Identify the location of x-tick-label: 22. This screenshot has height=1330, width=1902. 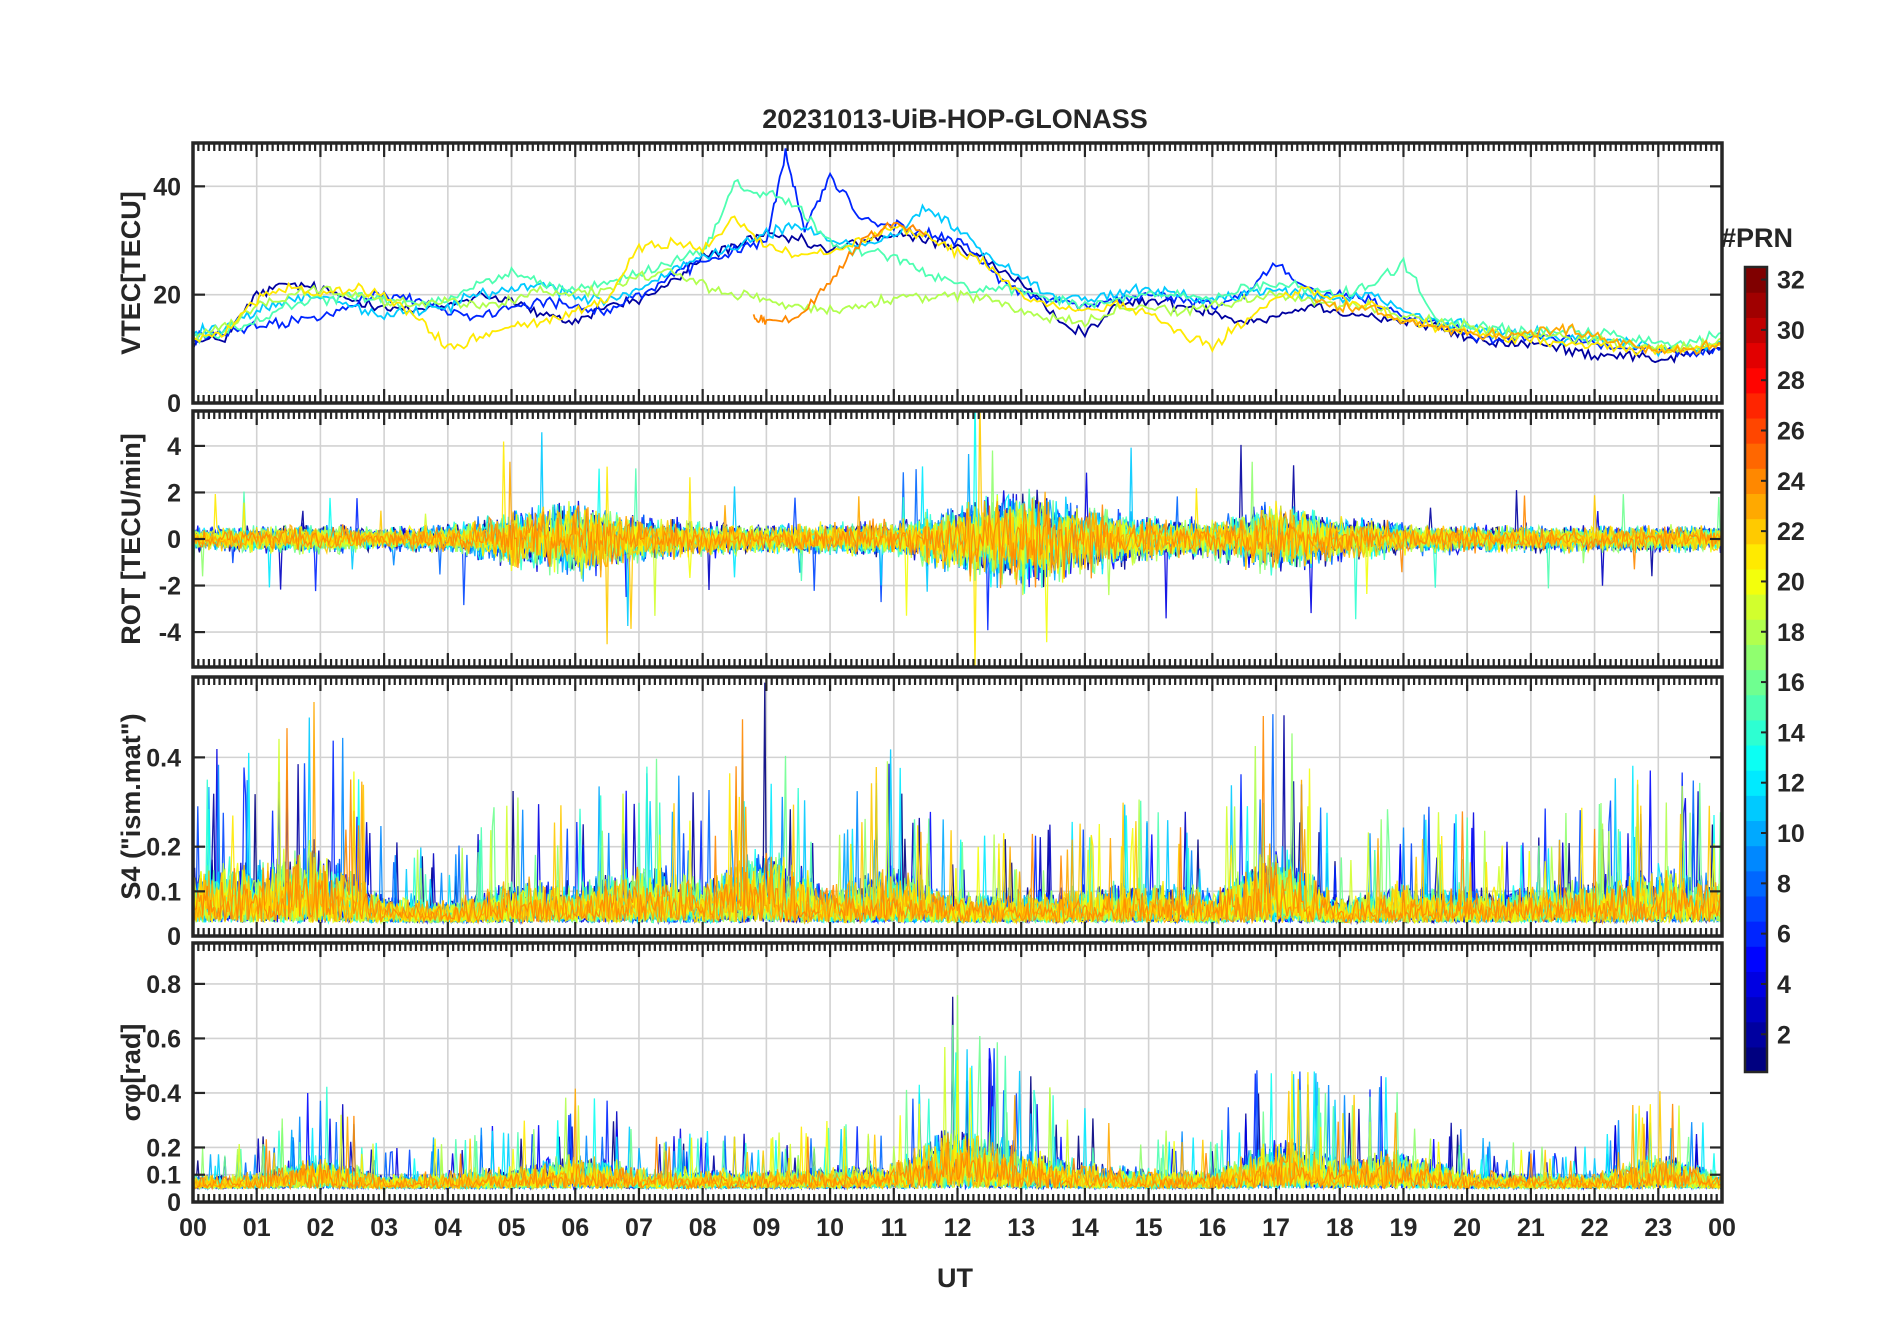
(1595, 1228).